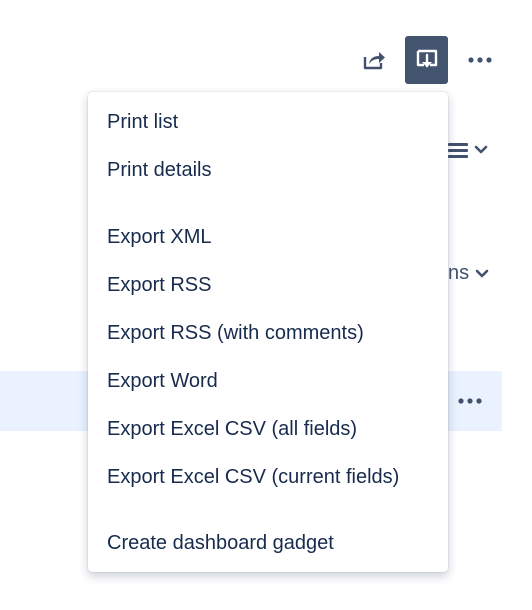 The image size is (532, 610). What do you see at coordinates (253, 476) in the screenshot?
I see `menu-item-label: Export Excel CSV (current fields)` at bounding box center [253, 476].